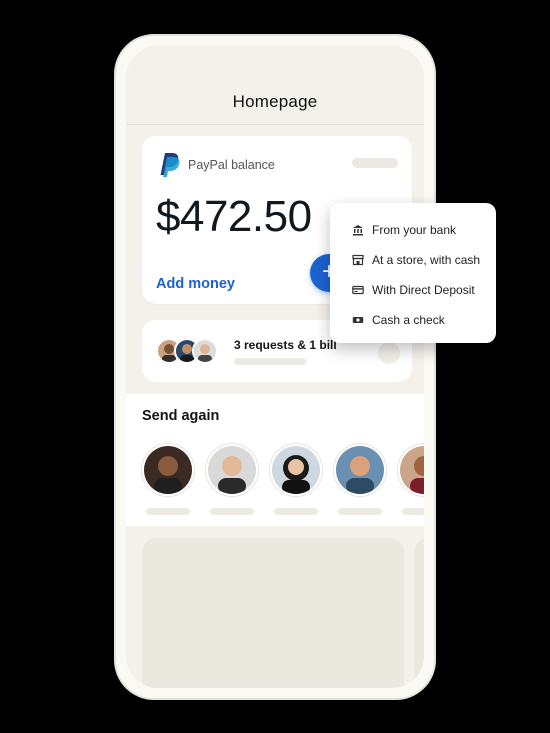 The width and height of the screenshot is (550, 733). I want to click on menu-item-direct-deposit: With Direct Deposit, so click(413, 290).